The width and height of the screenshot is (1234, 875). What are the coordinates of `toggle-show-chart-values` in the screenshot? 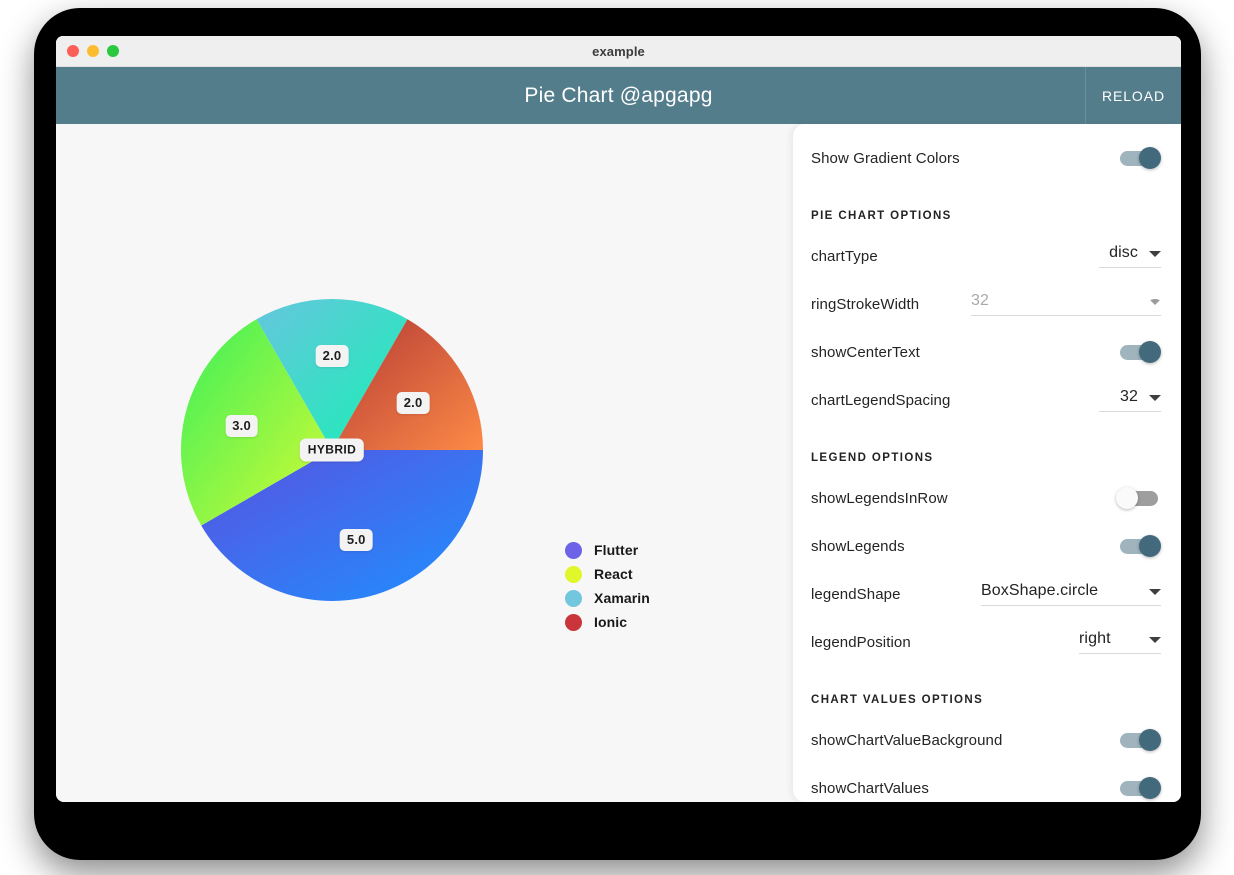 It's located at (1138, 788).